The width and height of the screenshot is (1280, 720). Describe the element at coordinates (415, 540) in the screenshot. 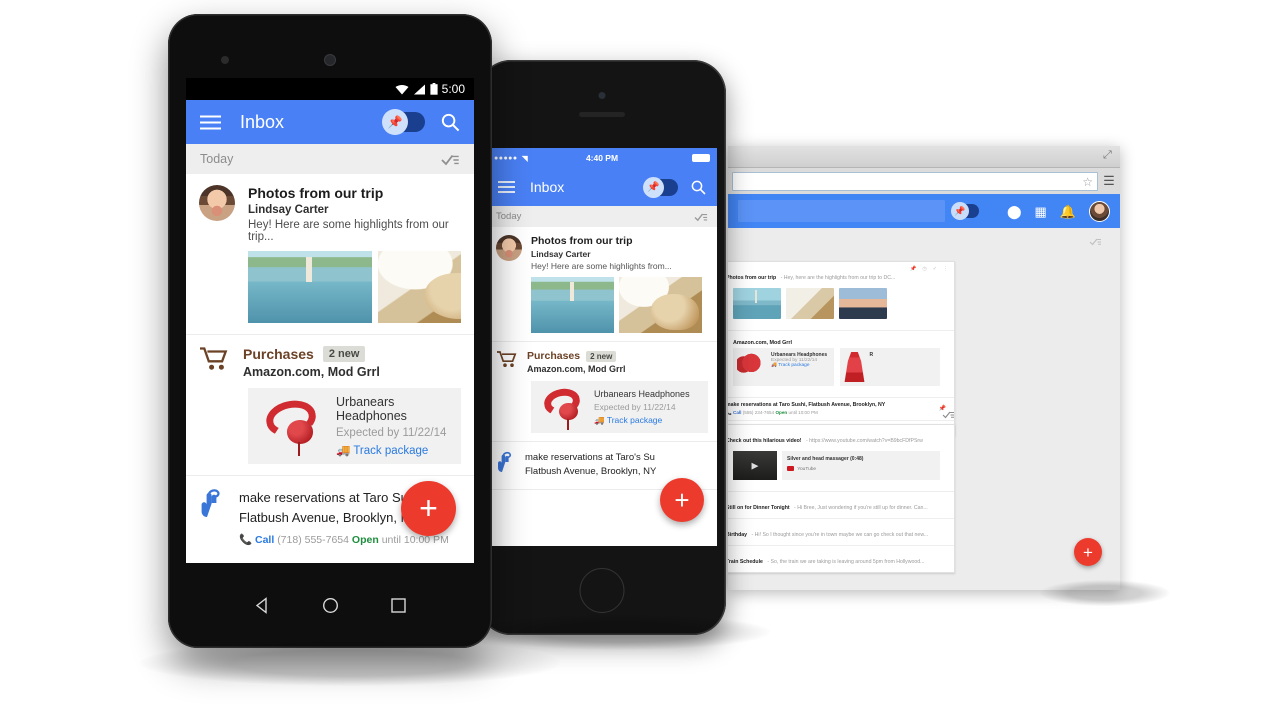

I see `android-hours: until 10:00 PM` at that location.